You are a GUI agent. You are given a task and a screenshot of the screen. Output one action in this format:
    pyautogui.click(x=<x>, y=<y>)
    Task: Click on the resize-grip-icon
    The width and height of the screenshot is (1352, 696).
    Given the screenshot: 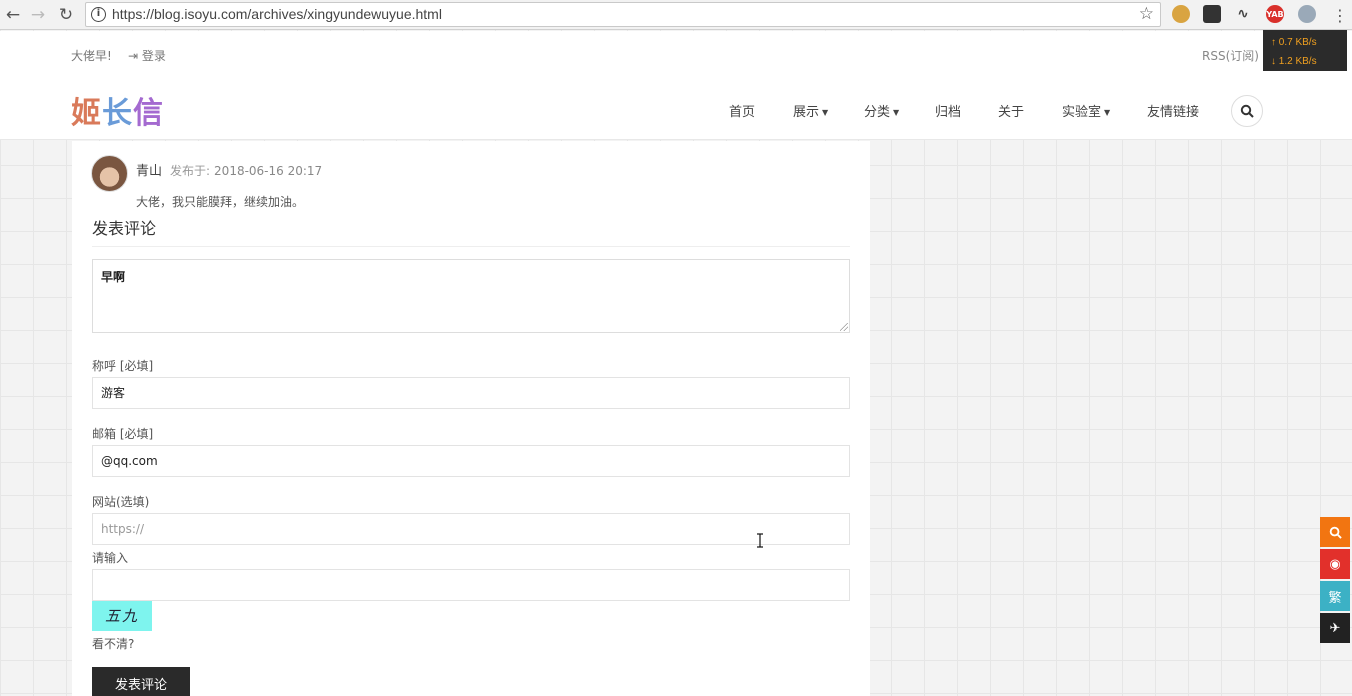 What is the action you would take?
    pyautogui.click(x=844, y=327)
    